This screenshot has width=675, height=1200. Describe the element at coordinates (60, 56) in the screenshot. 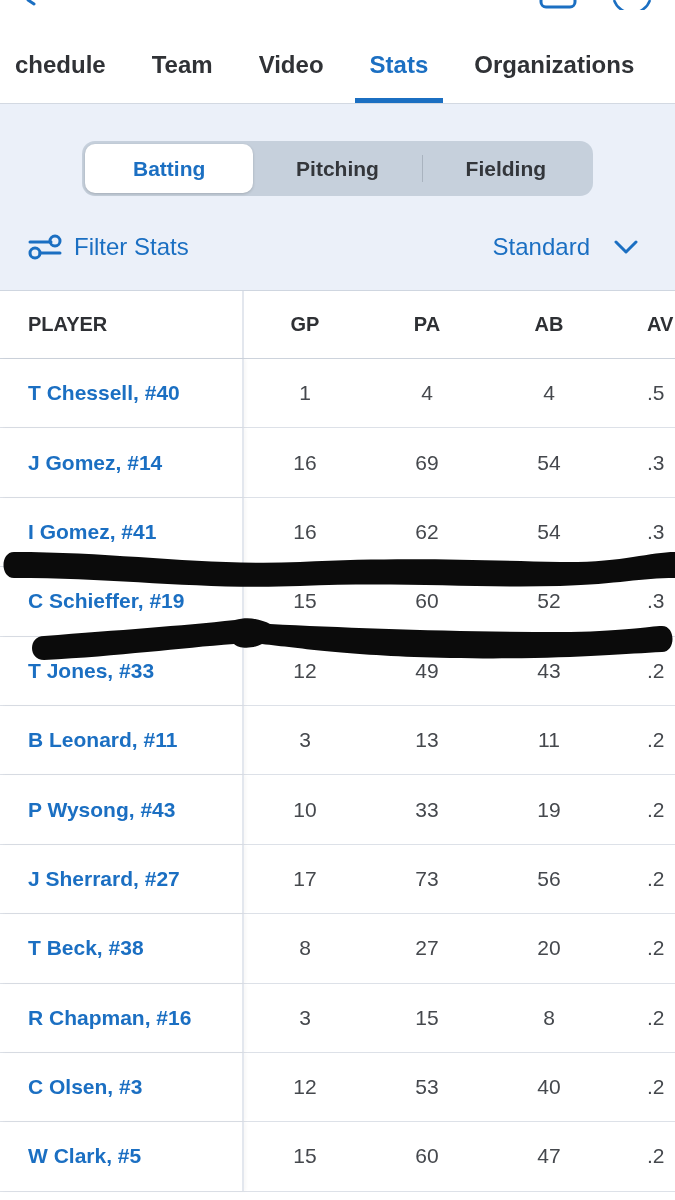

I see `nav-tab: chedule` at that location.